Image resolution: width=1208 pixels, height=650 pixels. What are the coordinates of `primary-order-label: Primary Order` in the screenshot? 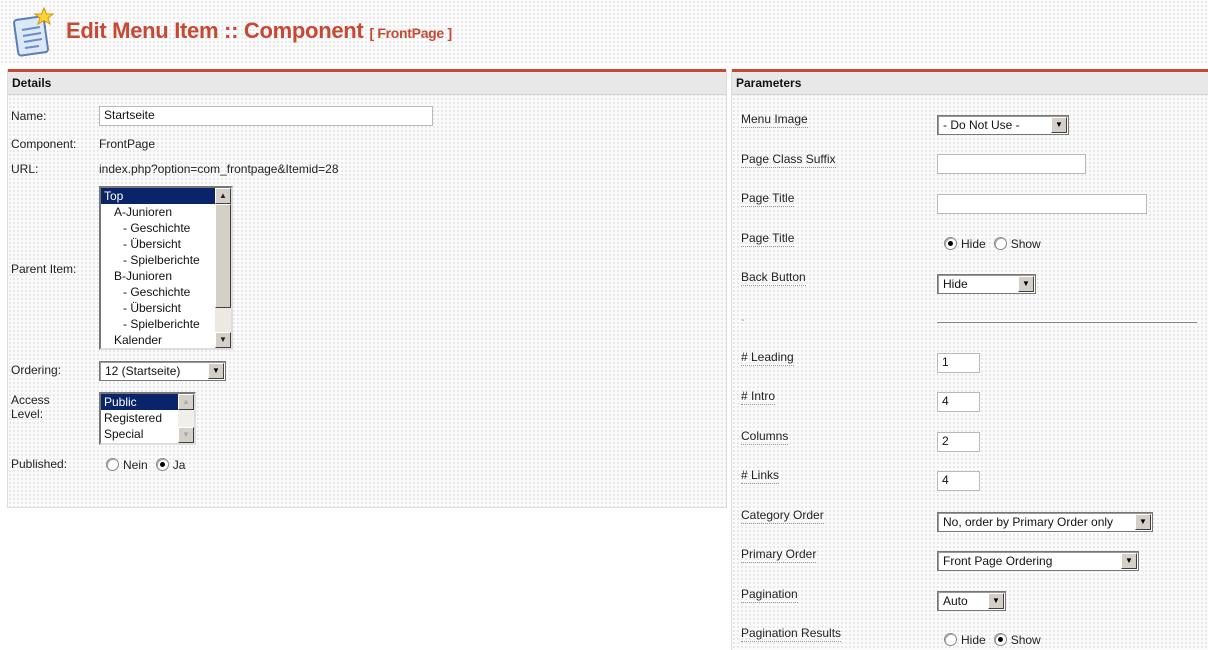 It's located at (779, 555).